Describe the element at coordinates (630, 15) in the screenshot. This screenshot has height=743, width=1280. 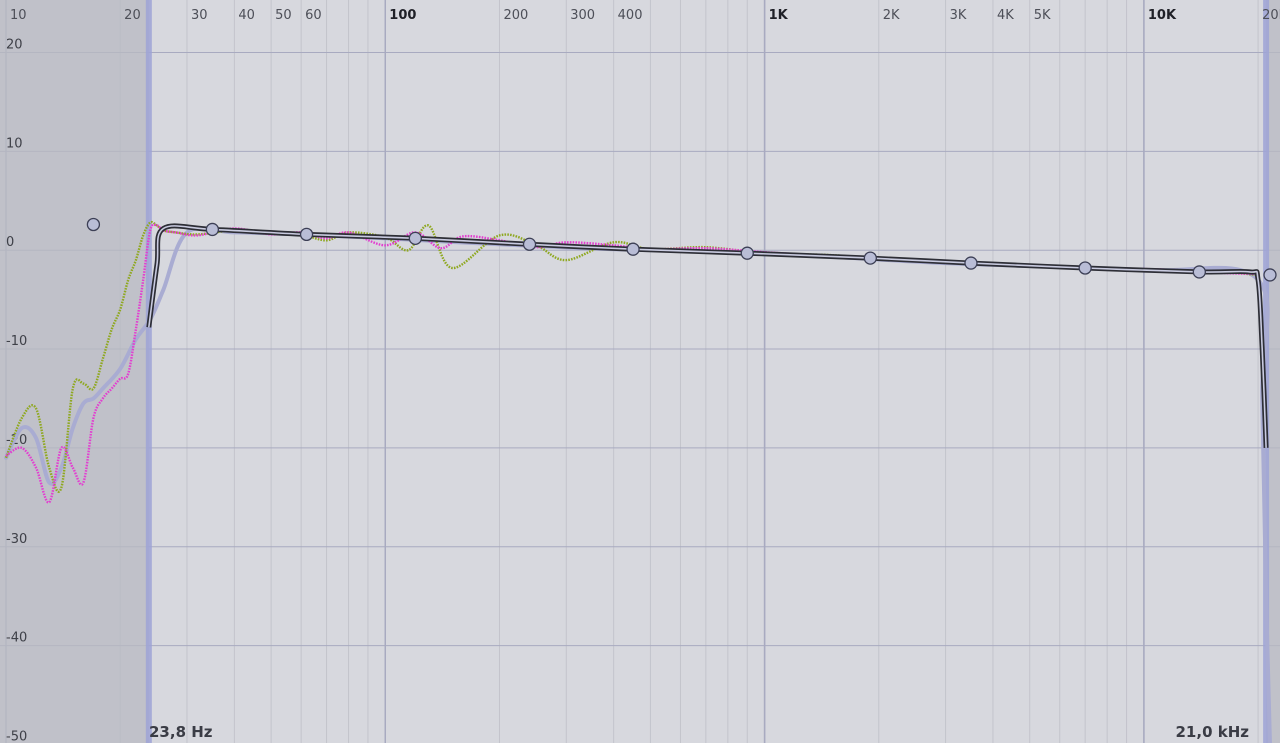
I see `x-tick-label: 400` at that location.